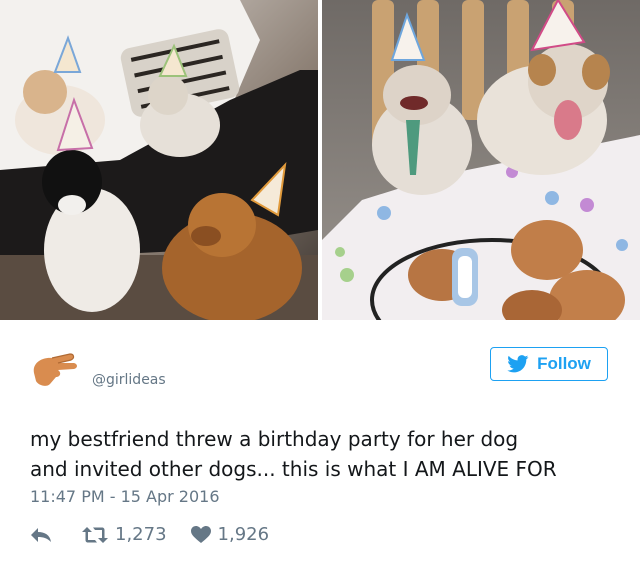  What do you see at coordinates (200, 534) in the screenshot?
I see `heart-icon` at bounding box center [200, 534].